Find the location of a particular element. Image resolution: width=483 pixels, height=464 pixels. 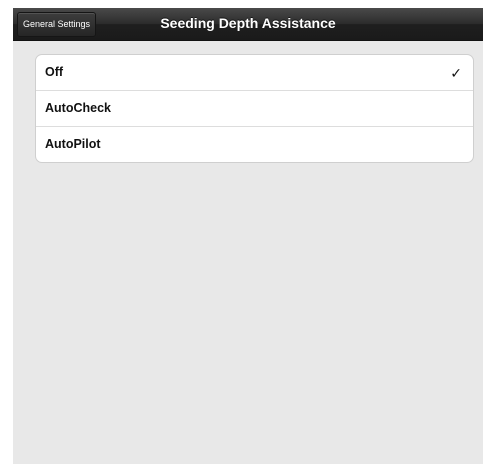

option-label: Off is located at coordinates (54, 72).